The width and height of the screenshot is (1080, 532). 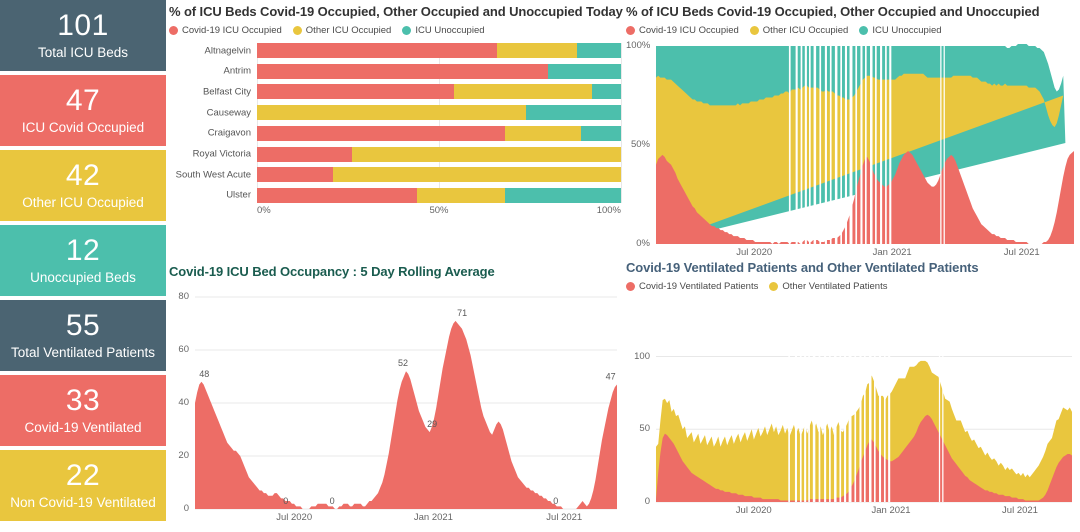 I want to click on bar-row: Royal Victoria, so click(x=407, y=154).